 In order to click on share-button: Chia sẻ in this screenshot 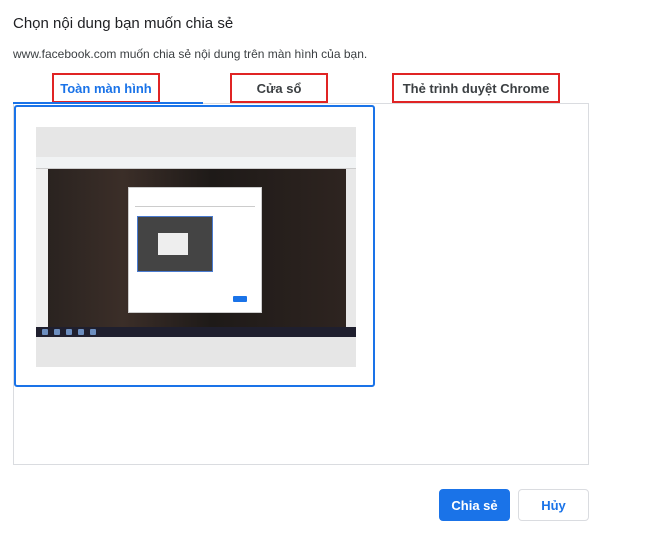, I will do `click(474, 505)`.